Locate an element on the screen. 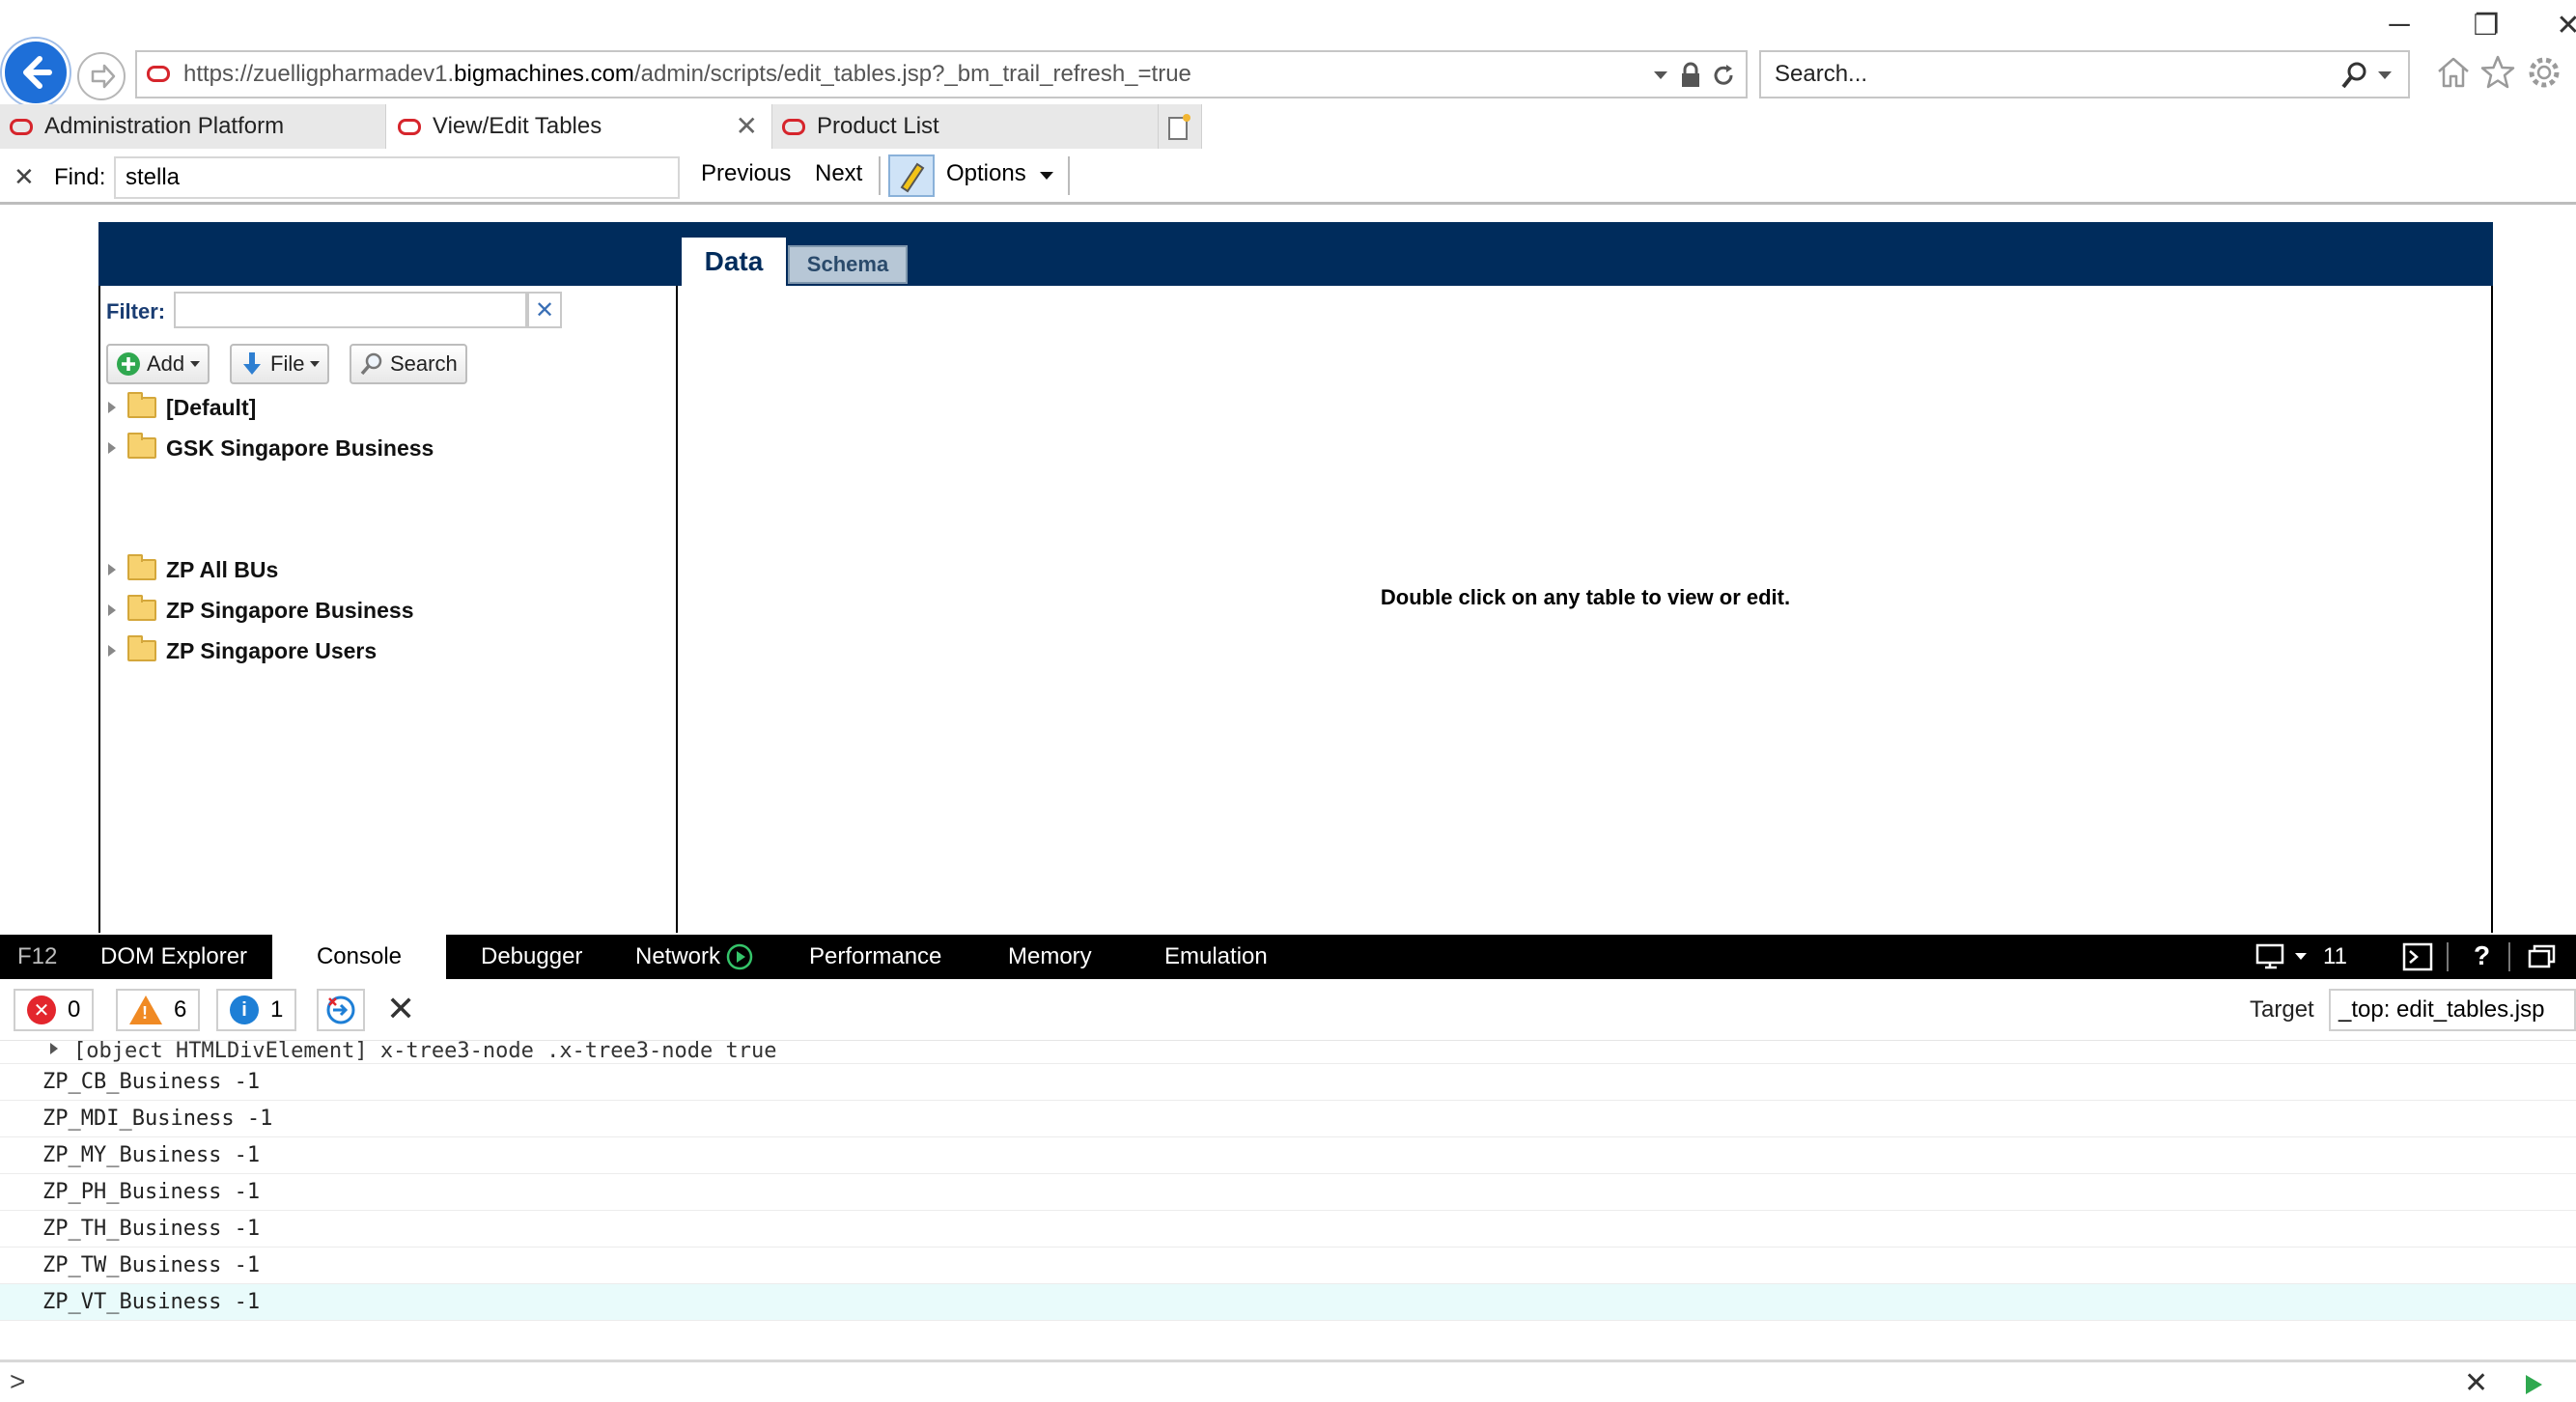 The width and height of the screenshot is (2576, 1402). highlighter-icon is located at coordinates (913, 177).